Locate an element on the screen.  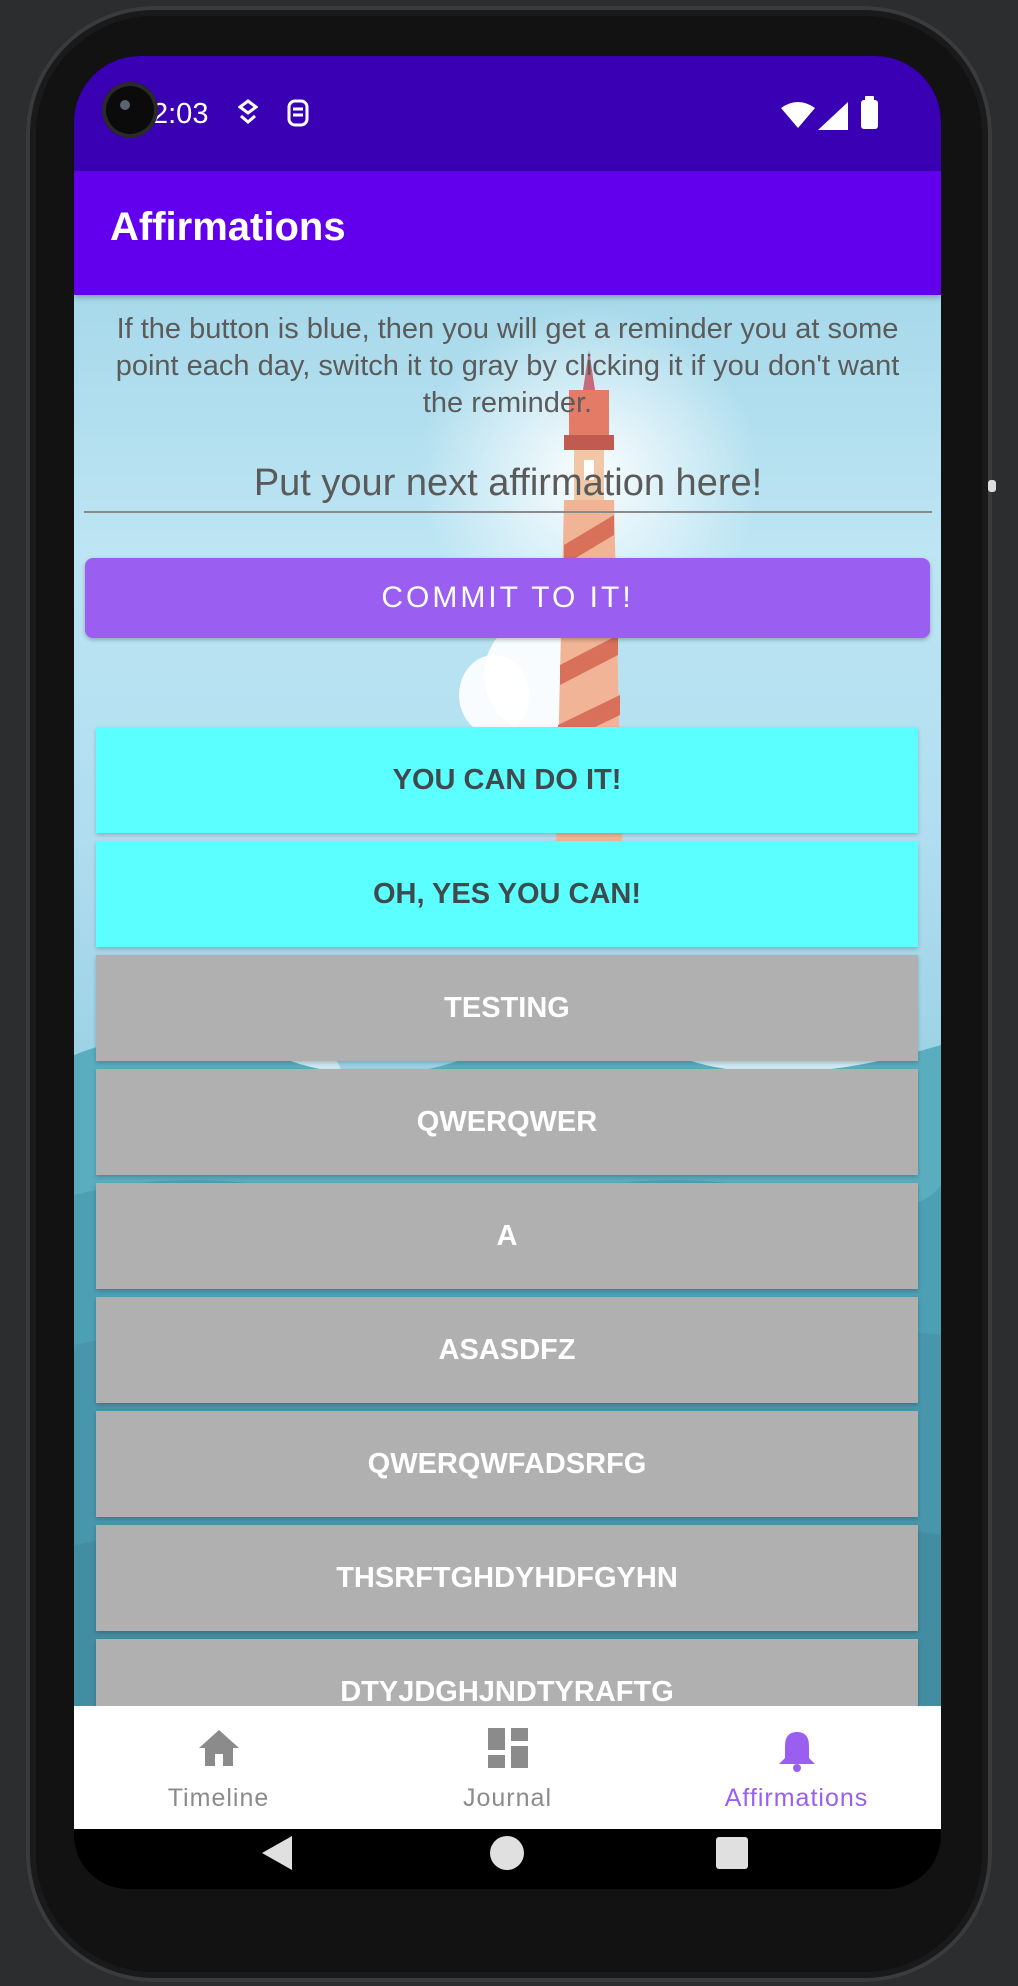
signal-icon is located at coordinates (833, 118).